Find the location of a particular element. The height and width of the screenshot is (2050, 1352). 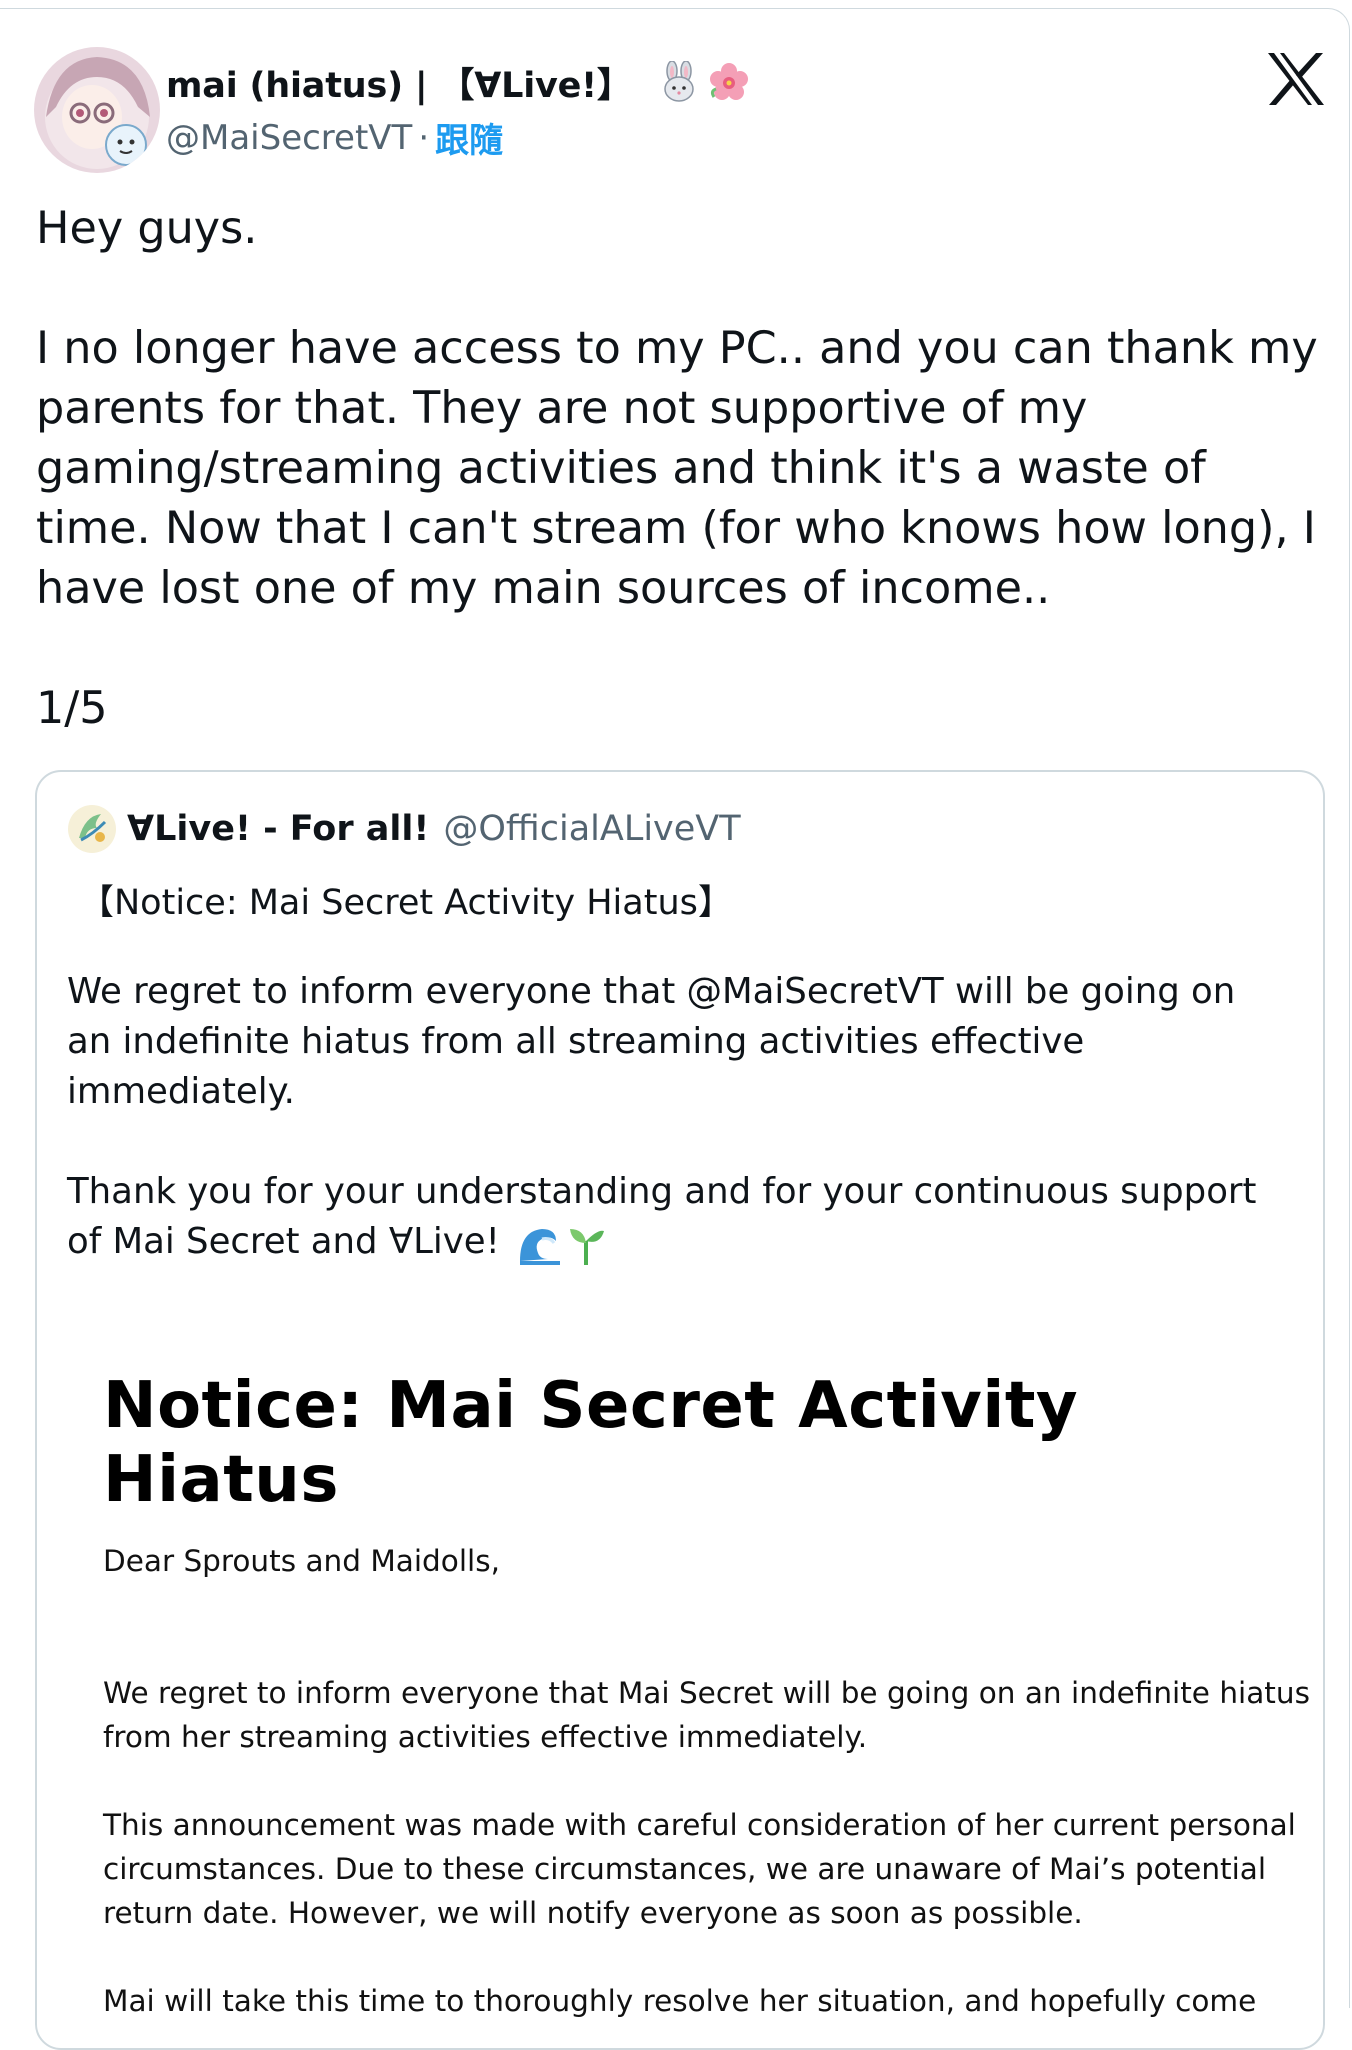

x-logo-icon is located at coordinates (1296, 79).